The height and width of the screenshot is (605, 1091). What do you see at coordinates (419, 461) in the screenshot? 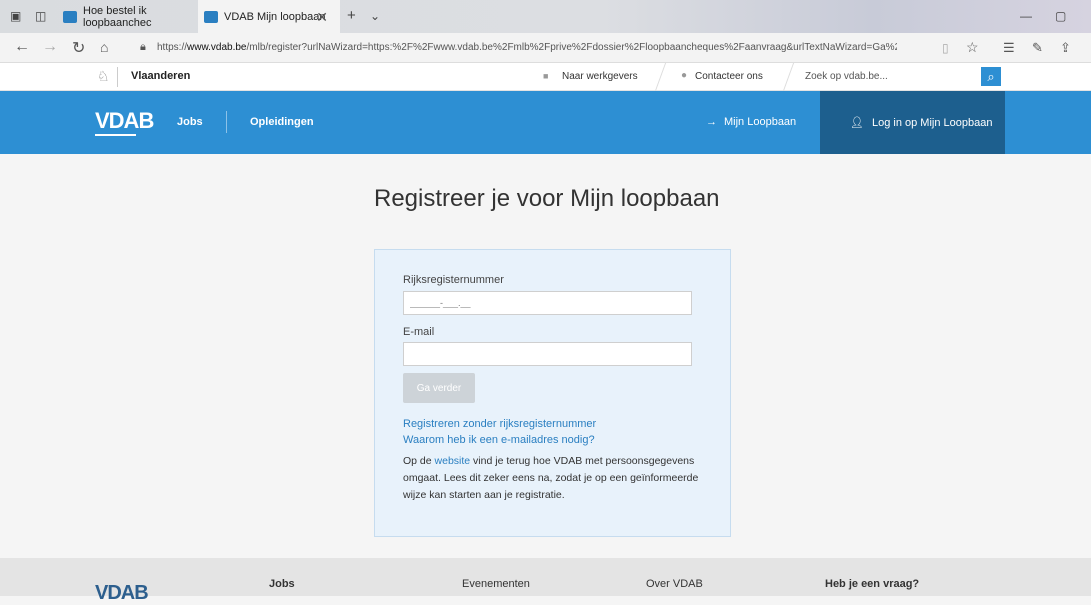
I see `privacy-text-start: Op de` at bounding box center [419, 461].